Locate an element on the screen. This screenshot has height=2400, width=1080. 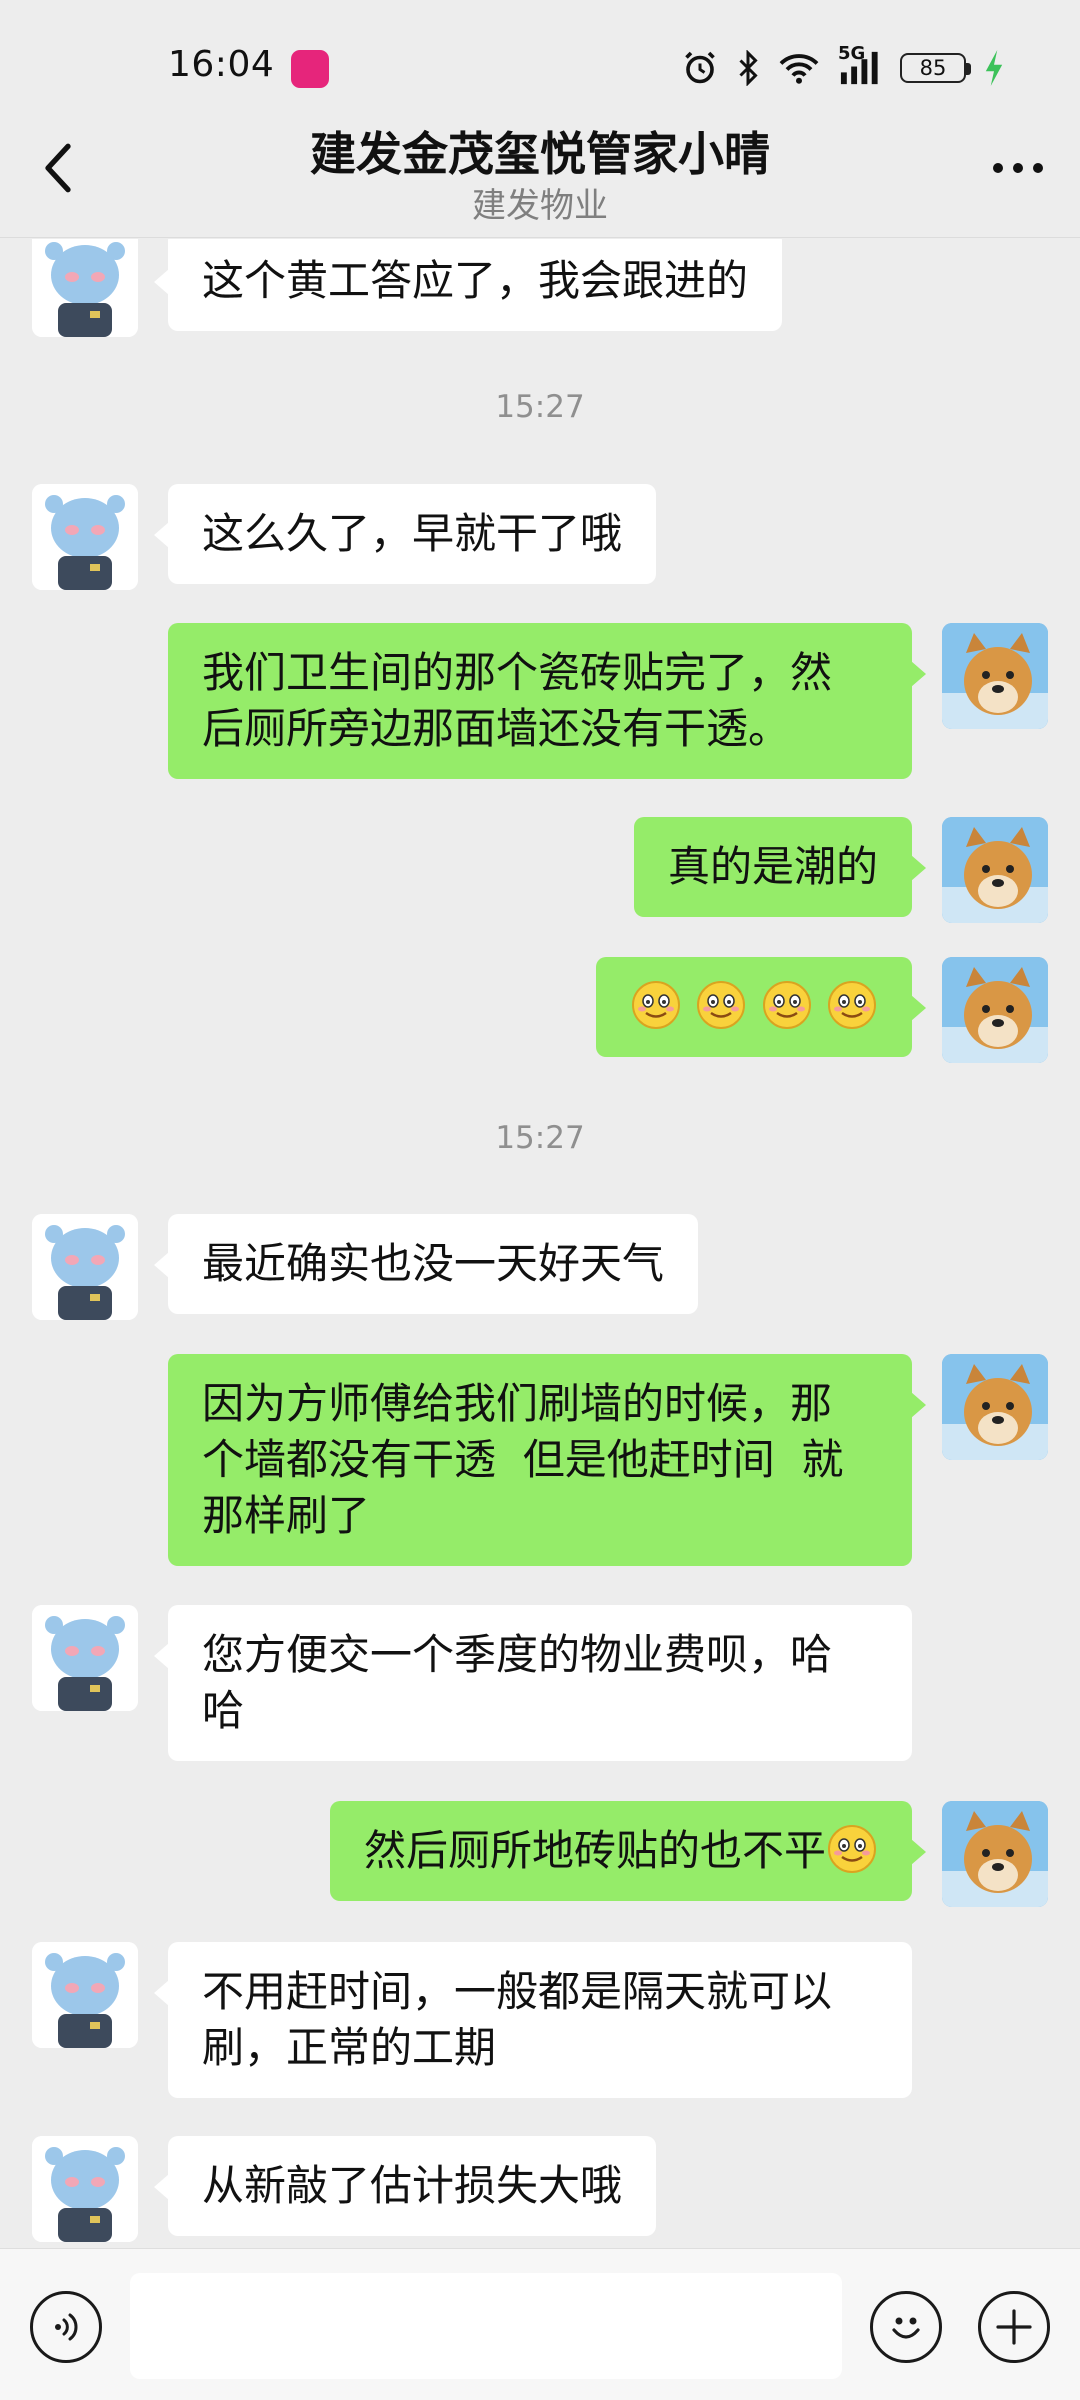
message-bubble-received: 这个黄工答应了，我会跟进的 is located at coordinates (468, 285).